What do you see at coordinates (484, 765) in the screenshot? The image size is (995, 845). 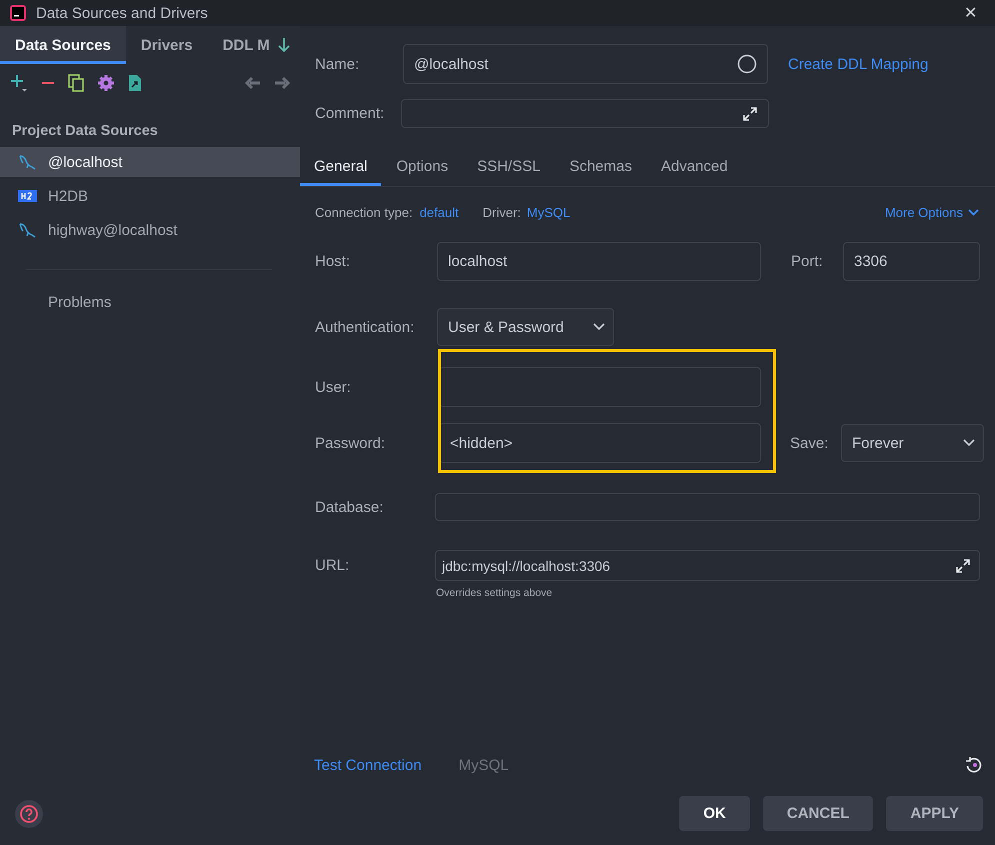 I see `driver-label: MySQL` at bounding box center [484, 765].